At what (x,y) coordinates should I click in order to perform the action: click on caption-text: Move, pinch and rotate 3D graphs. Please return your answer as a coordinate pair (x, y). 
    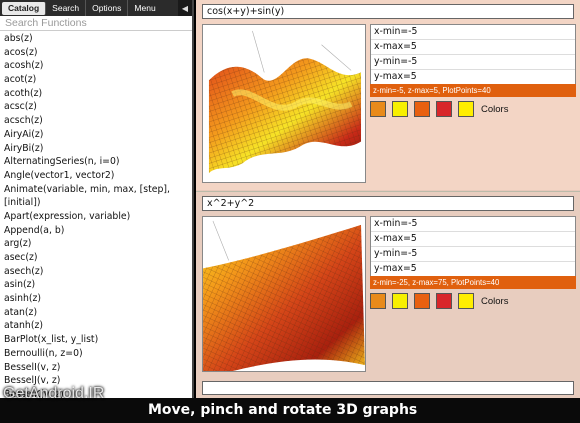
    Looking at the image, I should click on (283, 410).